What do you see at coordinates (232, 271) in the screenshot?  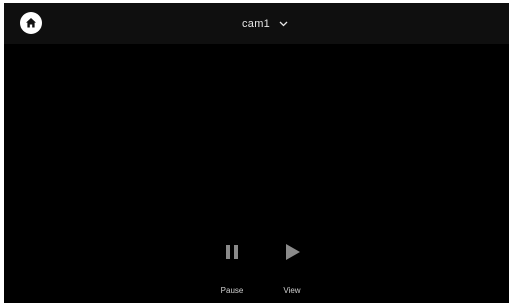 I see `pause-button: Pause` at bounding box center [232, 271].